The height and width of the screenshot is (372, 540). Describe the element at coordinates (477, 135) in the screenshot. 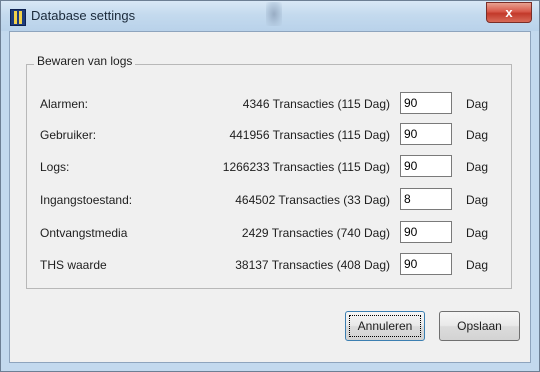

I see `row-unit-gebruiker: Dag` at that location.